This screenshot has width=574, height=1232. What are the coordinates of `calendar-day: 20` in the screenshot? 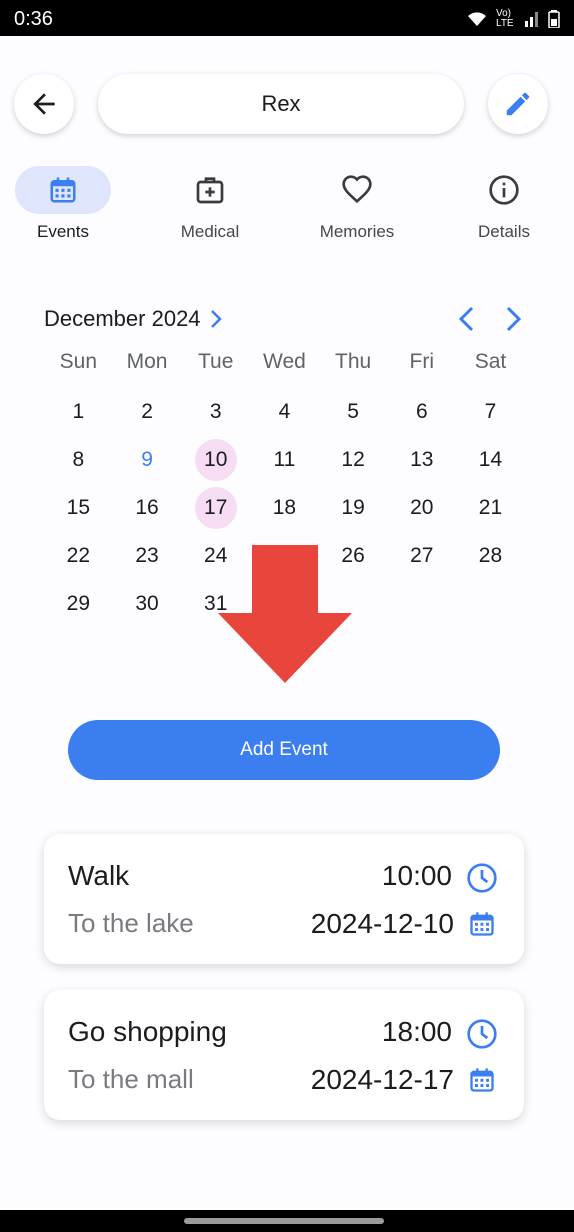 It's located at (421, 508).